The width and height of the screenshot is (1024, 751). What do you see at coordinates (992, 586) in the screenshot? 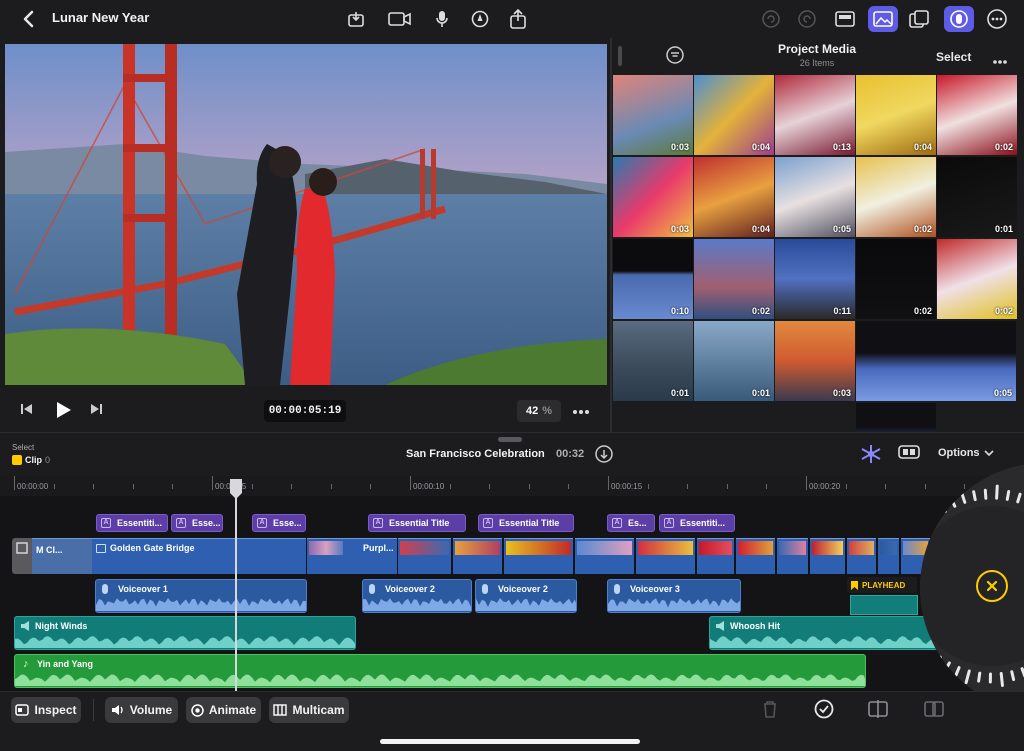
I see `jog-close-button` at bounding box center [992, 586].